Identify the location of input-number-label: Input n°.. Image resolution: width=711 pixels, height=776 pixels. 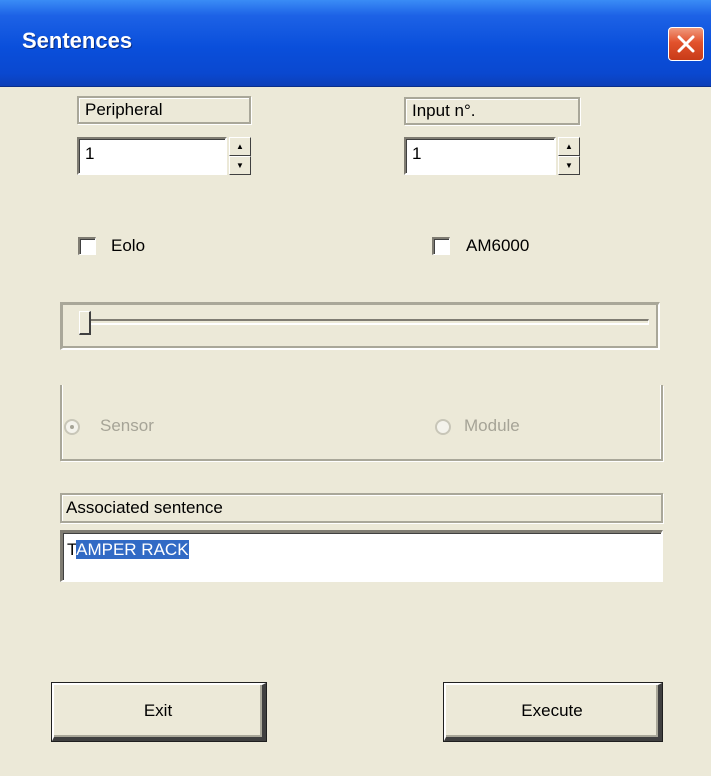
(492, 111).